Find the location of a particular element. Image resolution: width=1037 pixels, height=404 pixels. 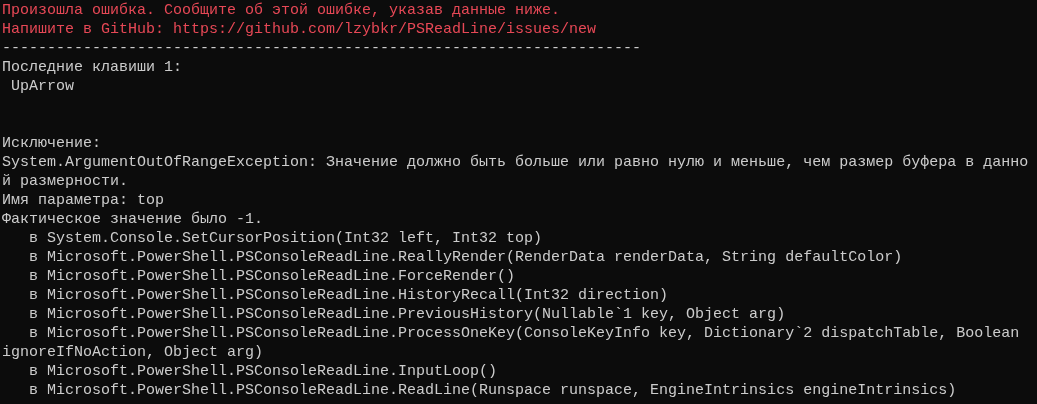

output-line: в Microsoft.PowerShell.PSConsoleReadLine.HistoryRecall(Int32 direction) is located at coordinates (348, 295).